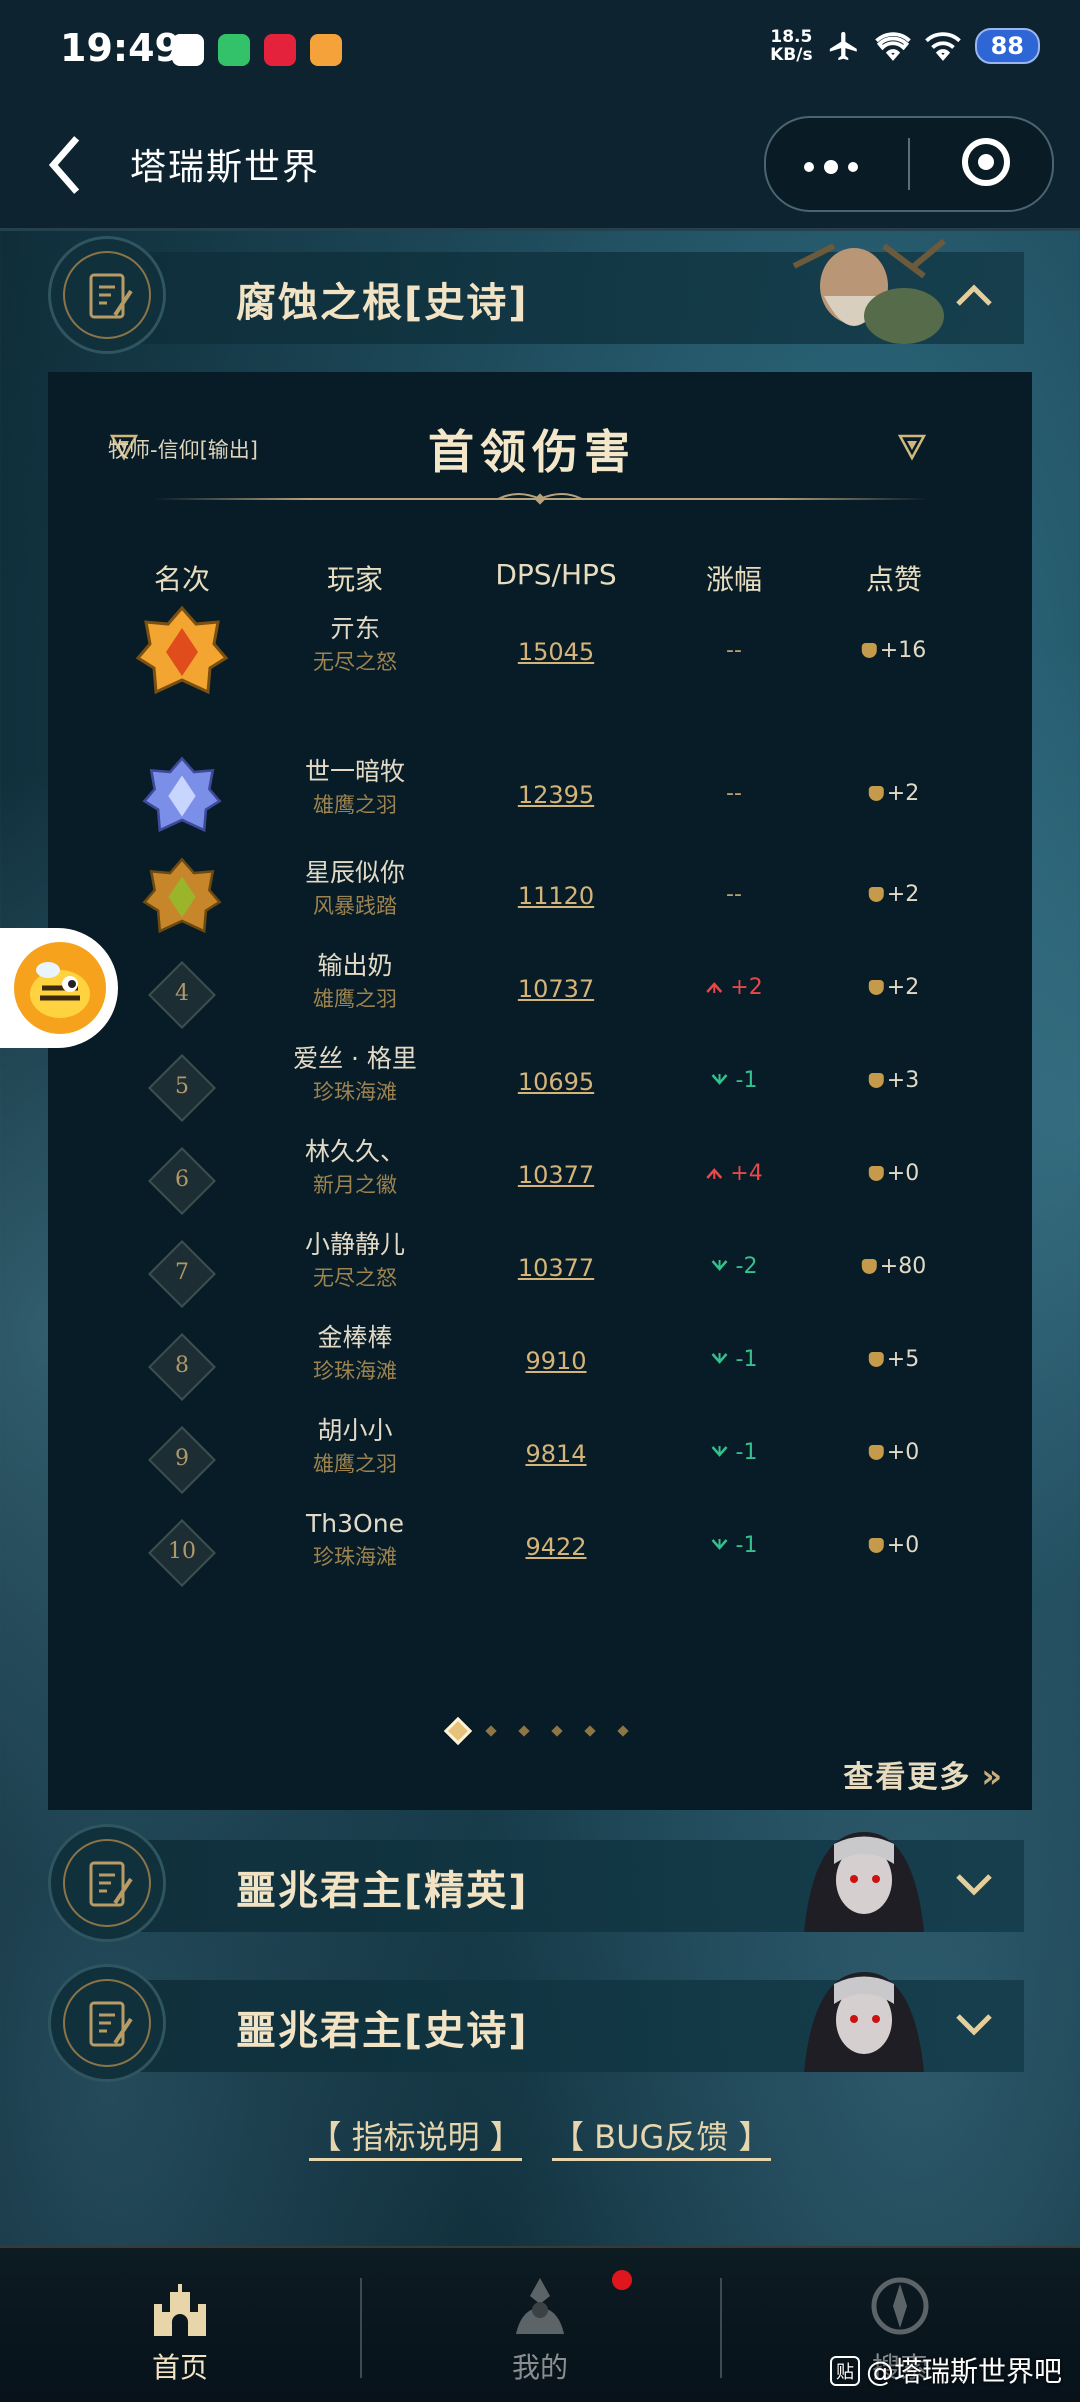  What do you see at coordinates (986, 162) in the screenshot?
I see `close-target-icon` at bounding box center [986, 162].